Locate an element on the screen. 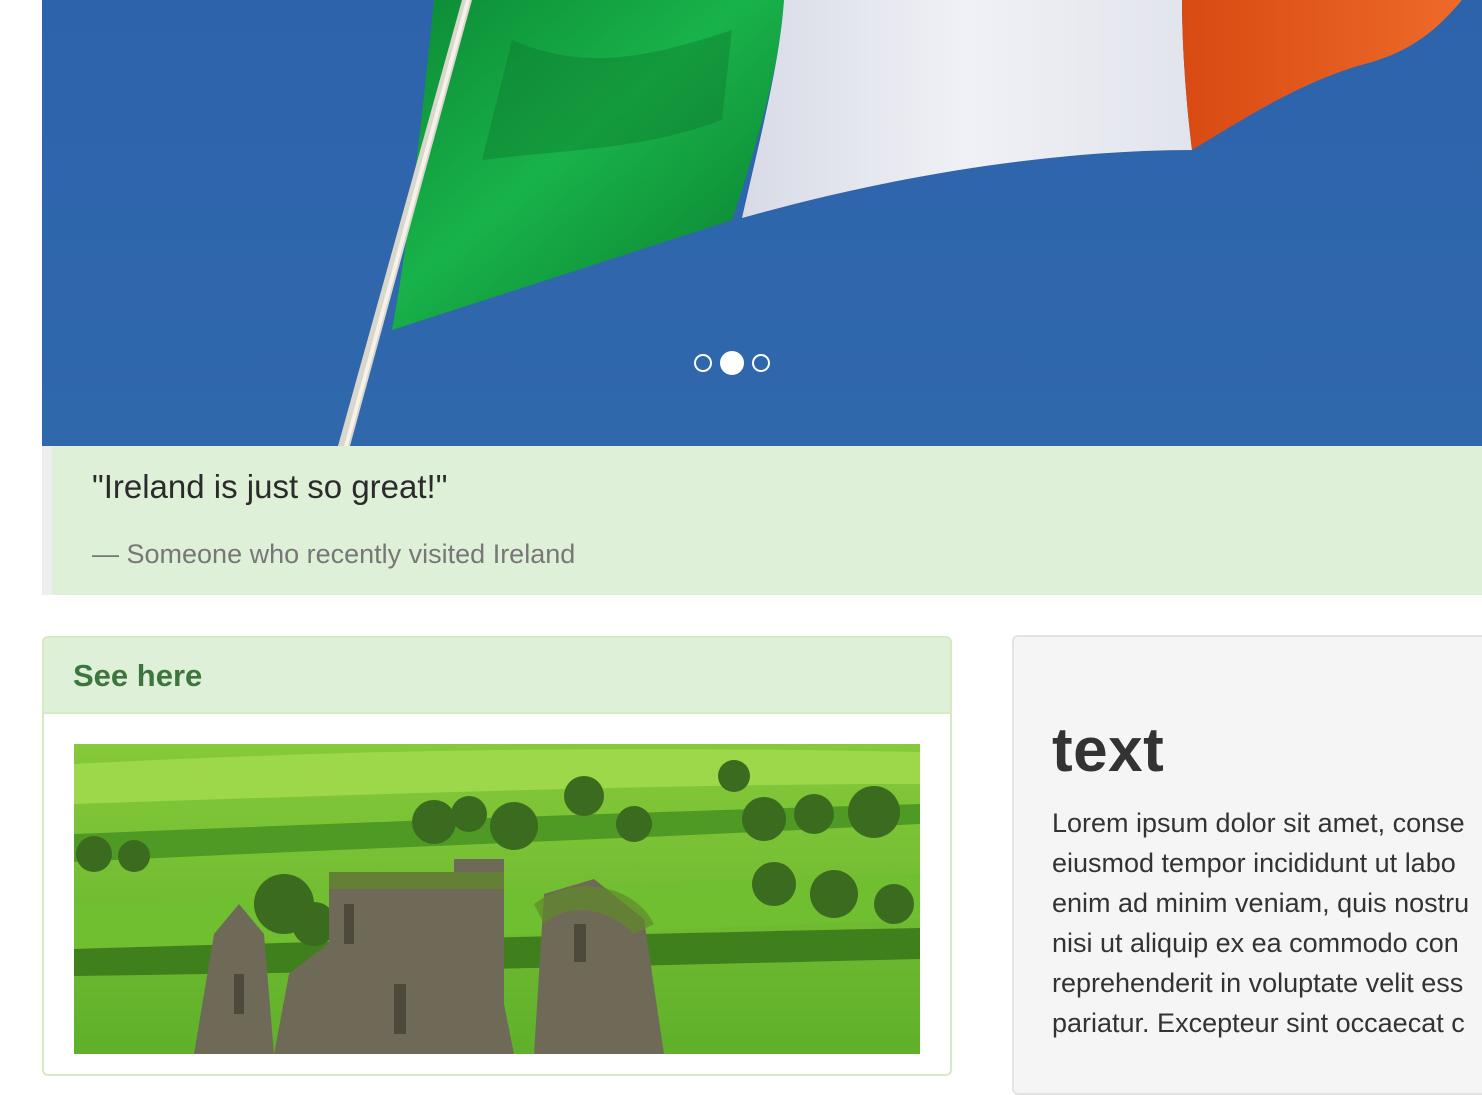  paragraph-line: Lorem ipsum dolor sit amet, conse is located at coordinates (1258, 823).